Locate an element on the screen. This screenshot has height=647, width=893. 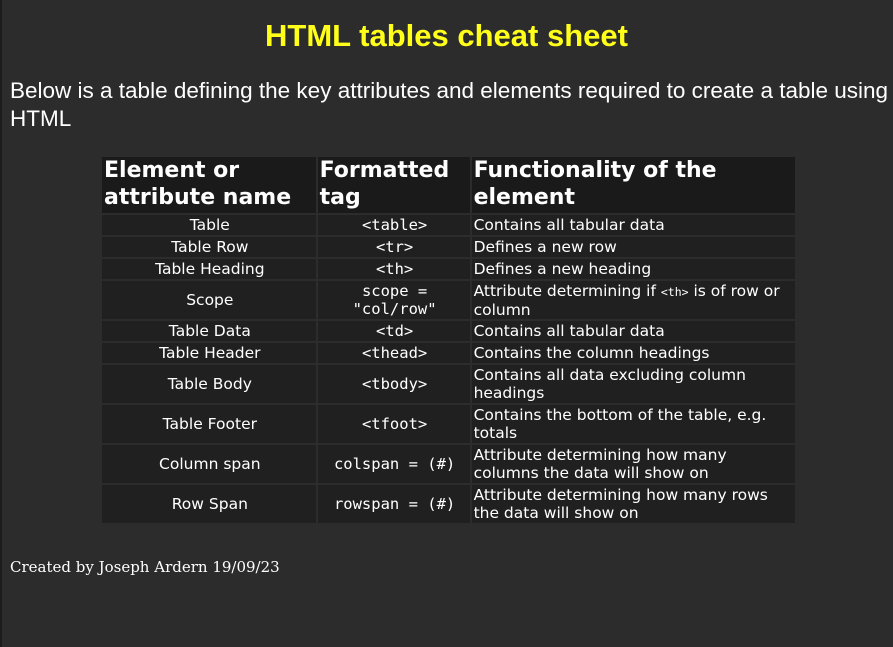
functionality-cell: Defines a new heading is located at coordinates (633, 269).